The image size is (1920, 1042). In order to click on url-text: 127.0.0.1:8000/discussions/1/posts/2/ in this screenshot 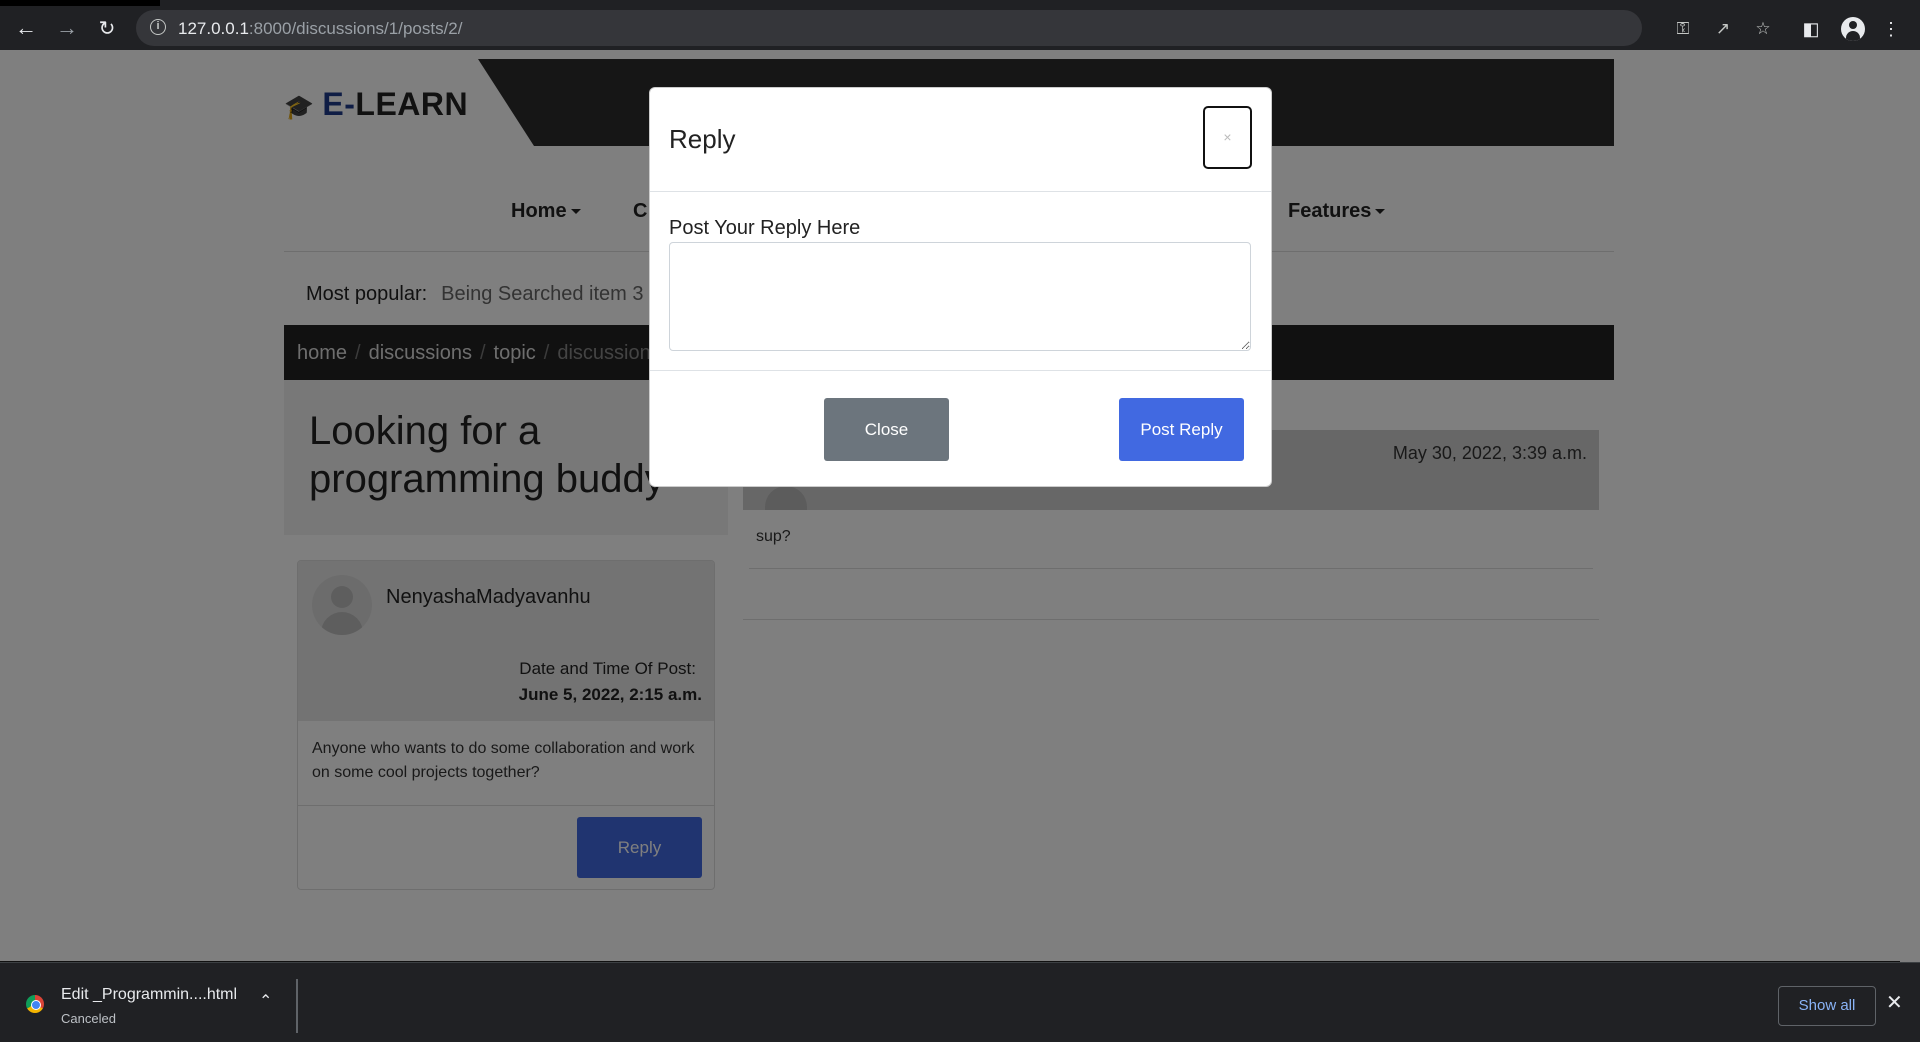, I will do `click(320, 29)`.